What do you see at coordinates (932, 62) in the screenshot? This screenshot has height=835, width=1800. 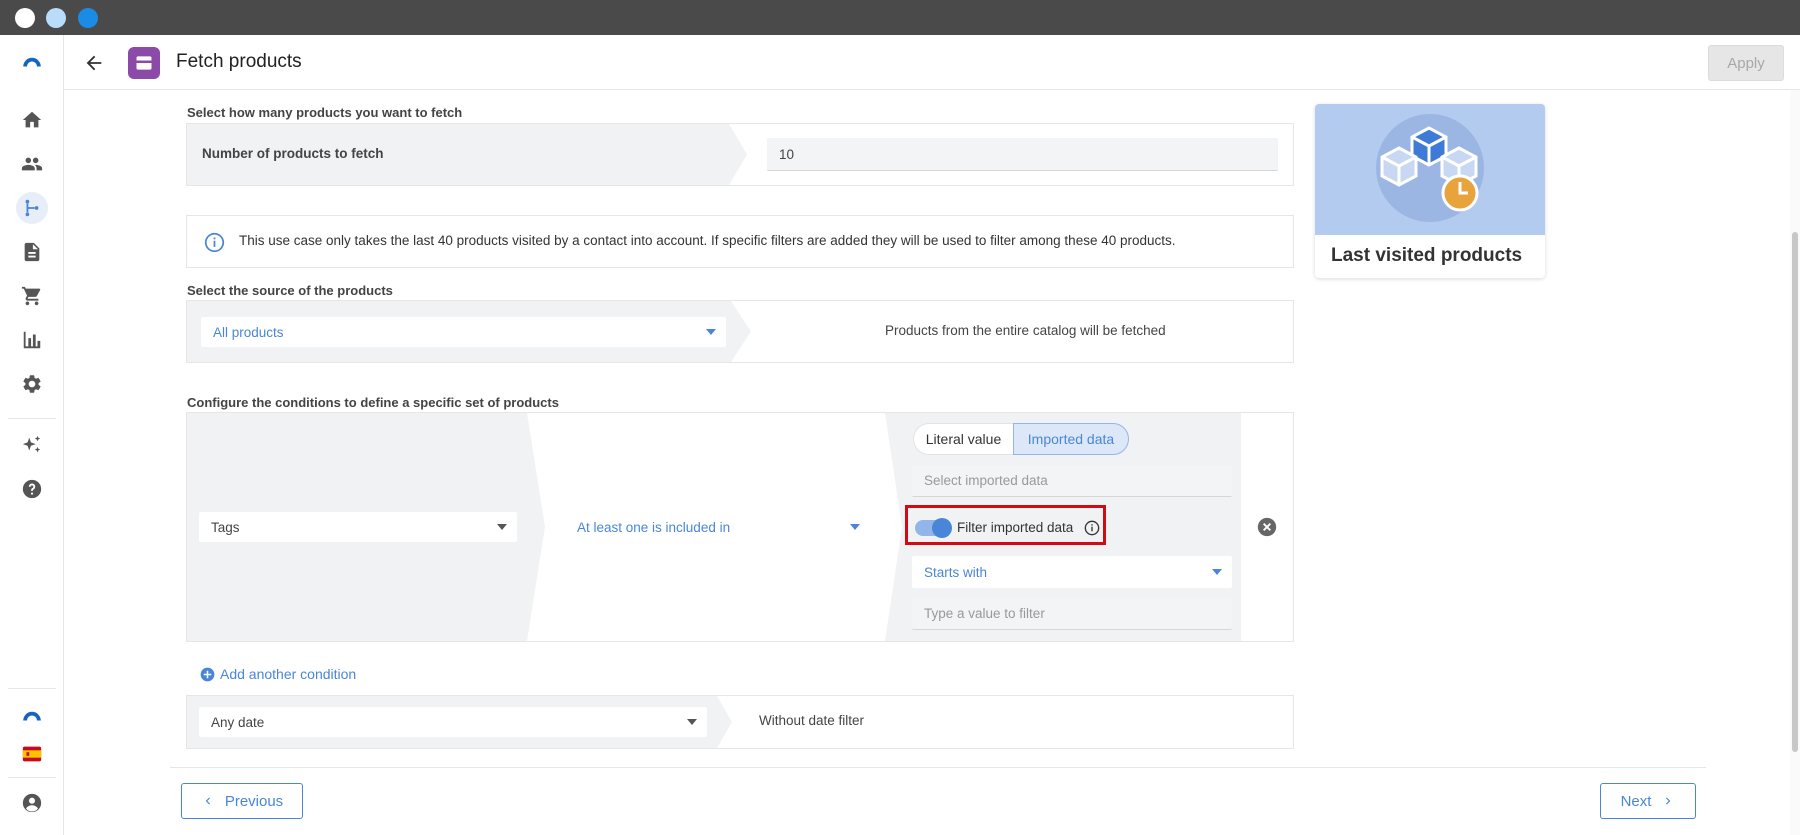 I see `page-header: Fetch products Apply` at bounding box center [932, 62].